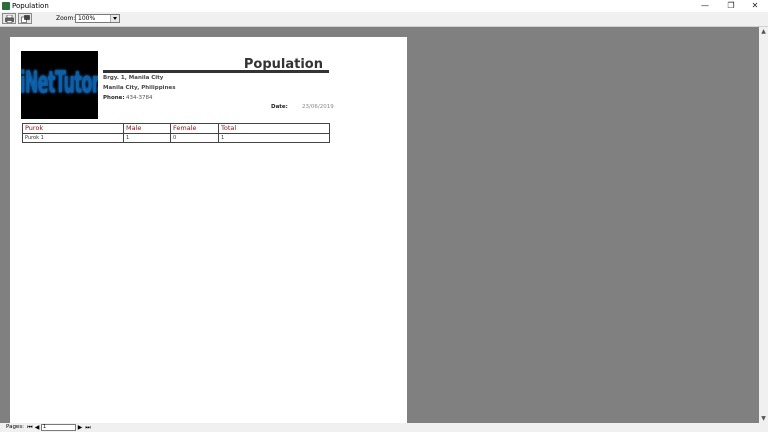 This screenshot has width=768, height=432. Describe the element at coordinates (755, 6) in the screenshot. I see `close-button: ✕` at that location.